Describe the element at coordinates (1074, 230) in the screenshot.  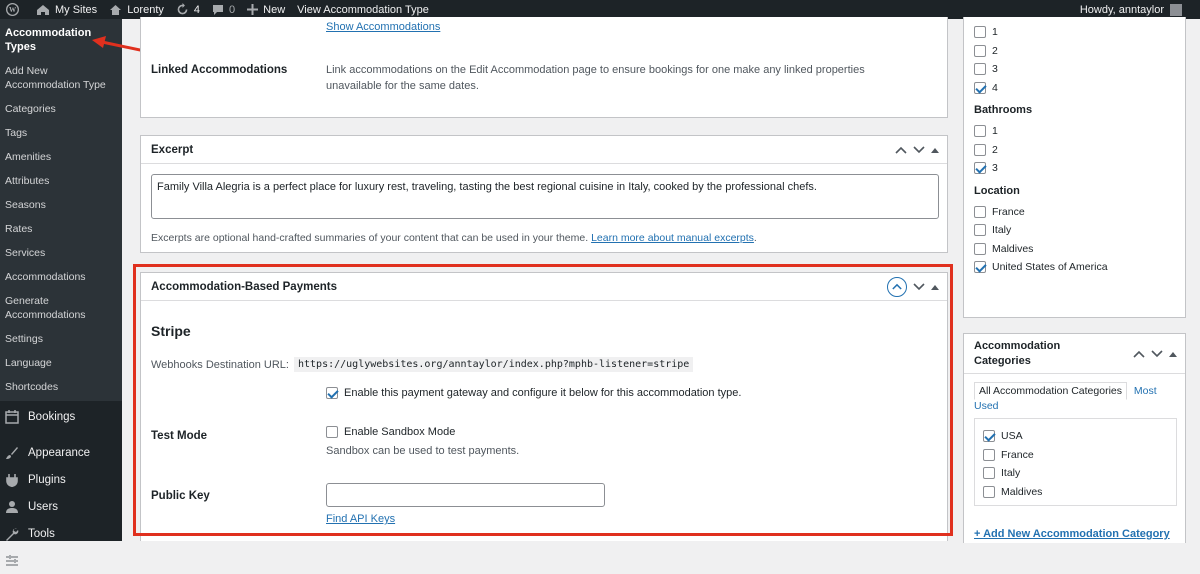
I see `location-option-italy: Italy` at that location.